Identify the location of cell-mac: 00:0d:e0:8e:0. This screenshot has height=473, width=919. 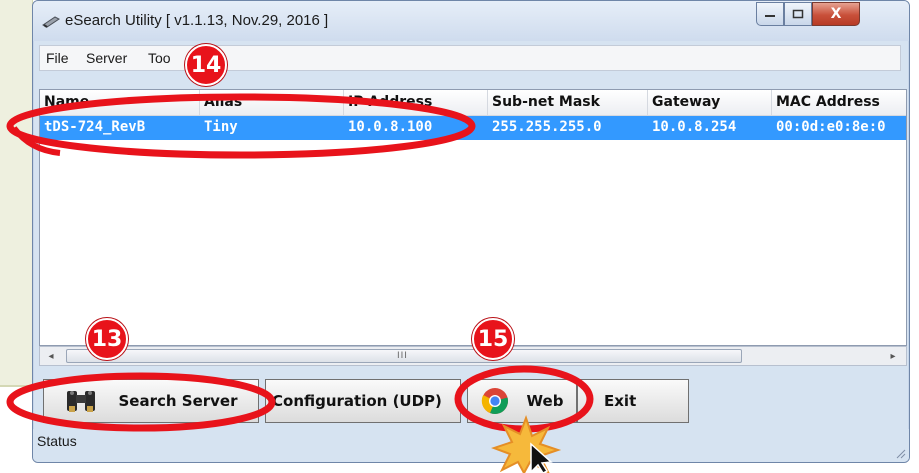
(831, 127).